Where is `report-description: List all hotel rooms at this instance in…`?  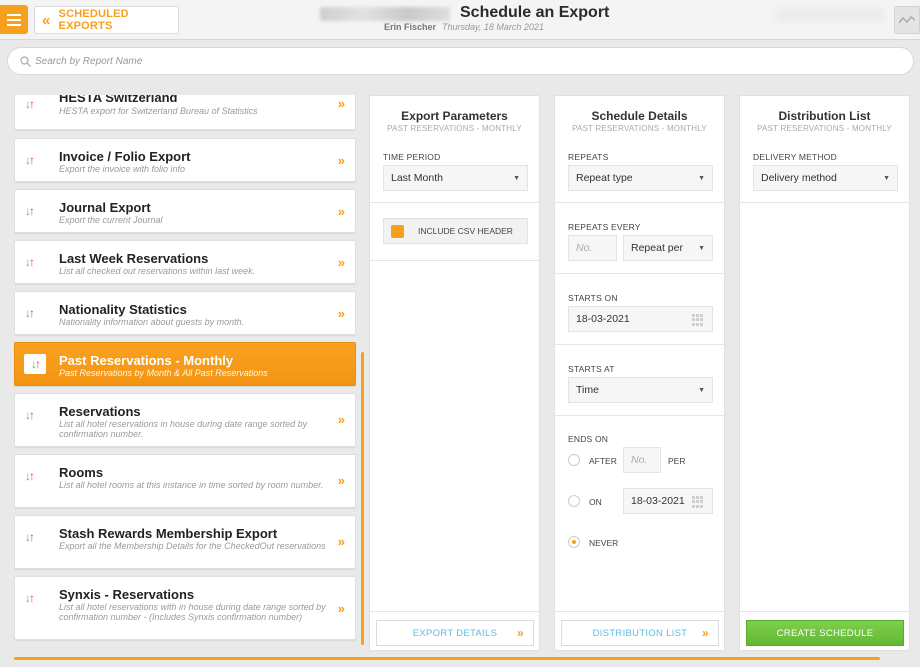
report-description: List all hotel rooms at this instance in… is located at coordinates (191, 485).